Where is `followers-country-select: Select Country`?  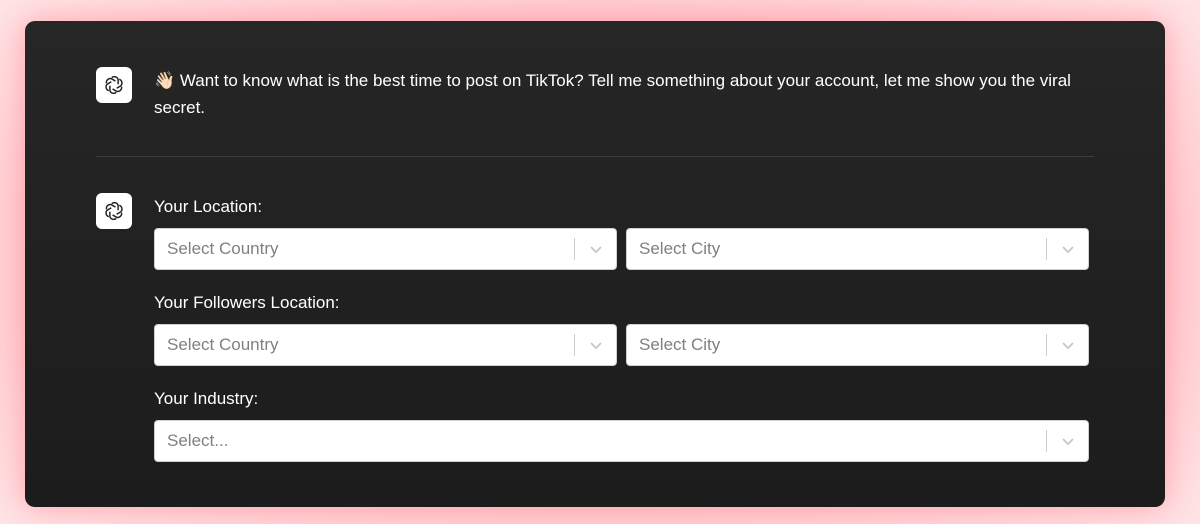 followers-country-select: Select Country is located at coordinates (385, 345).